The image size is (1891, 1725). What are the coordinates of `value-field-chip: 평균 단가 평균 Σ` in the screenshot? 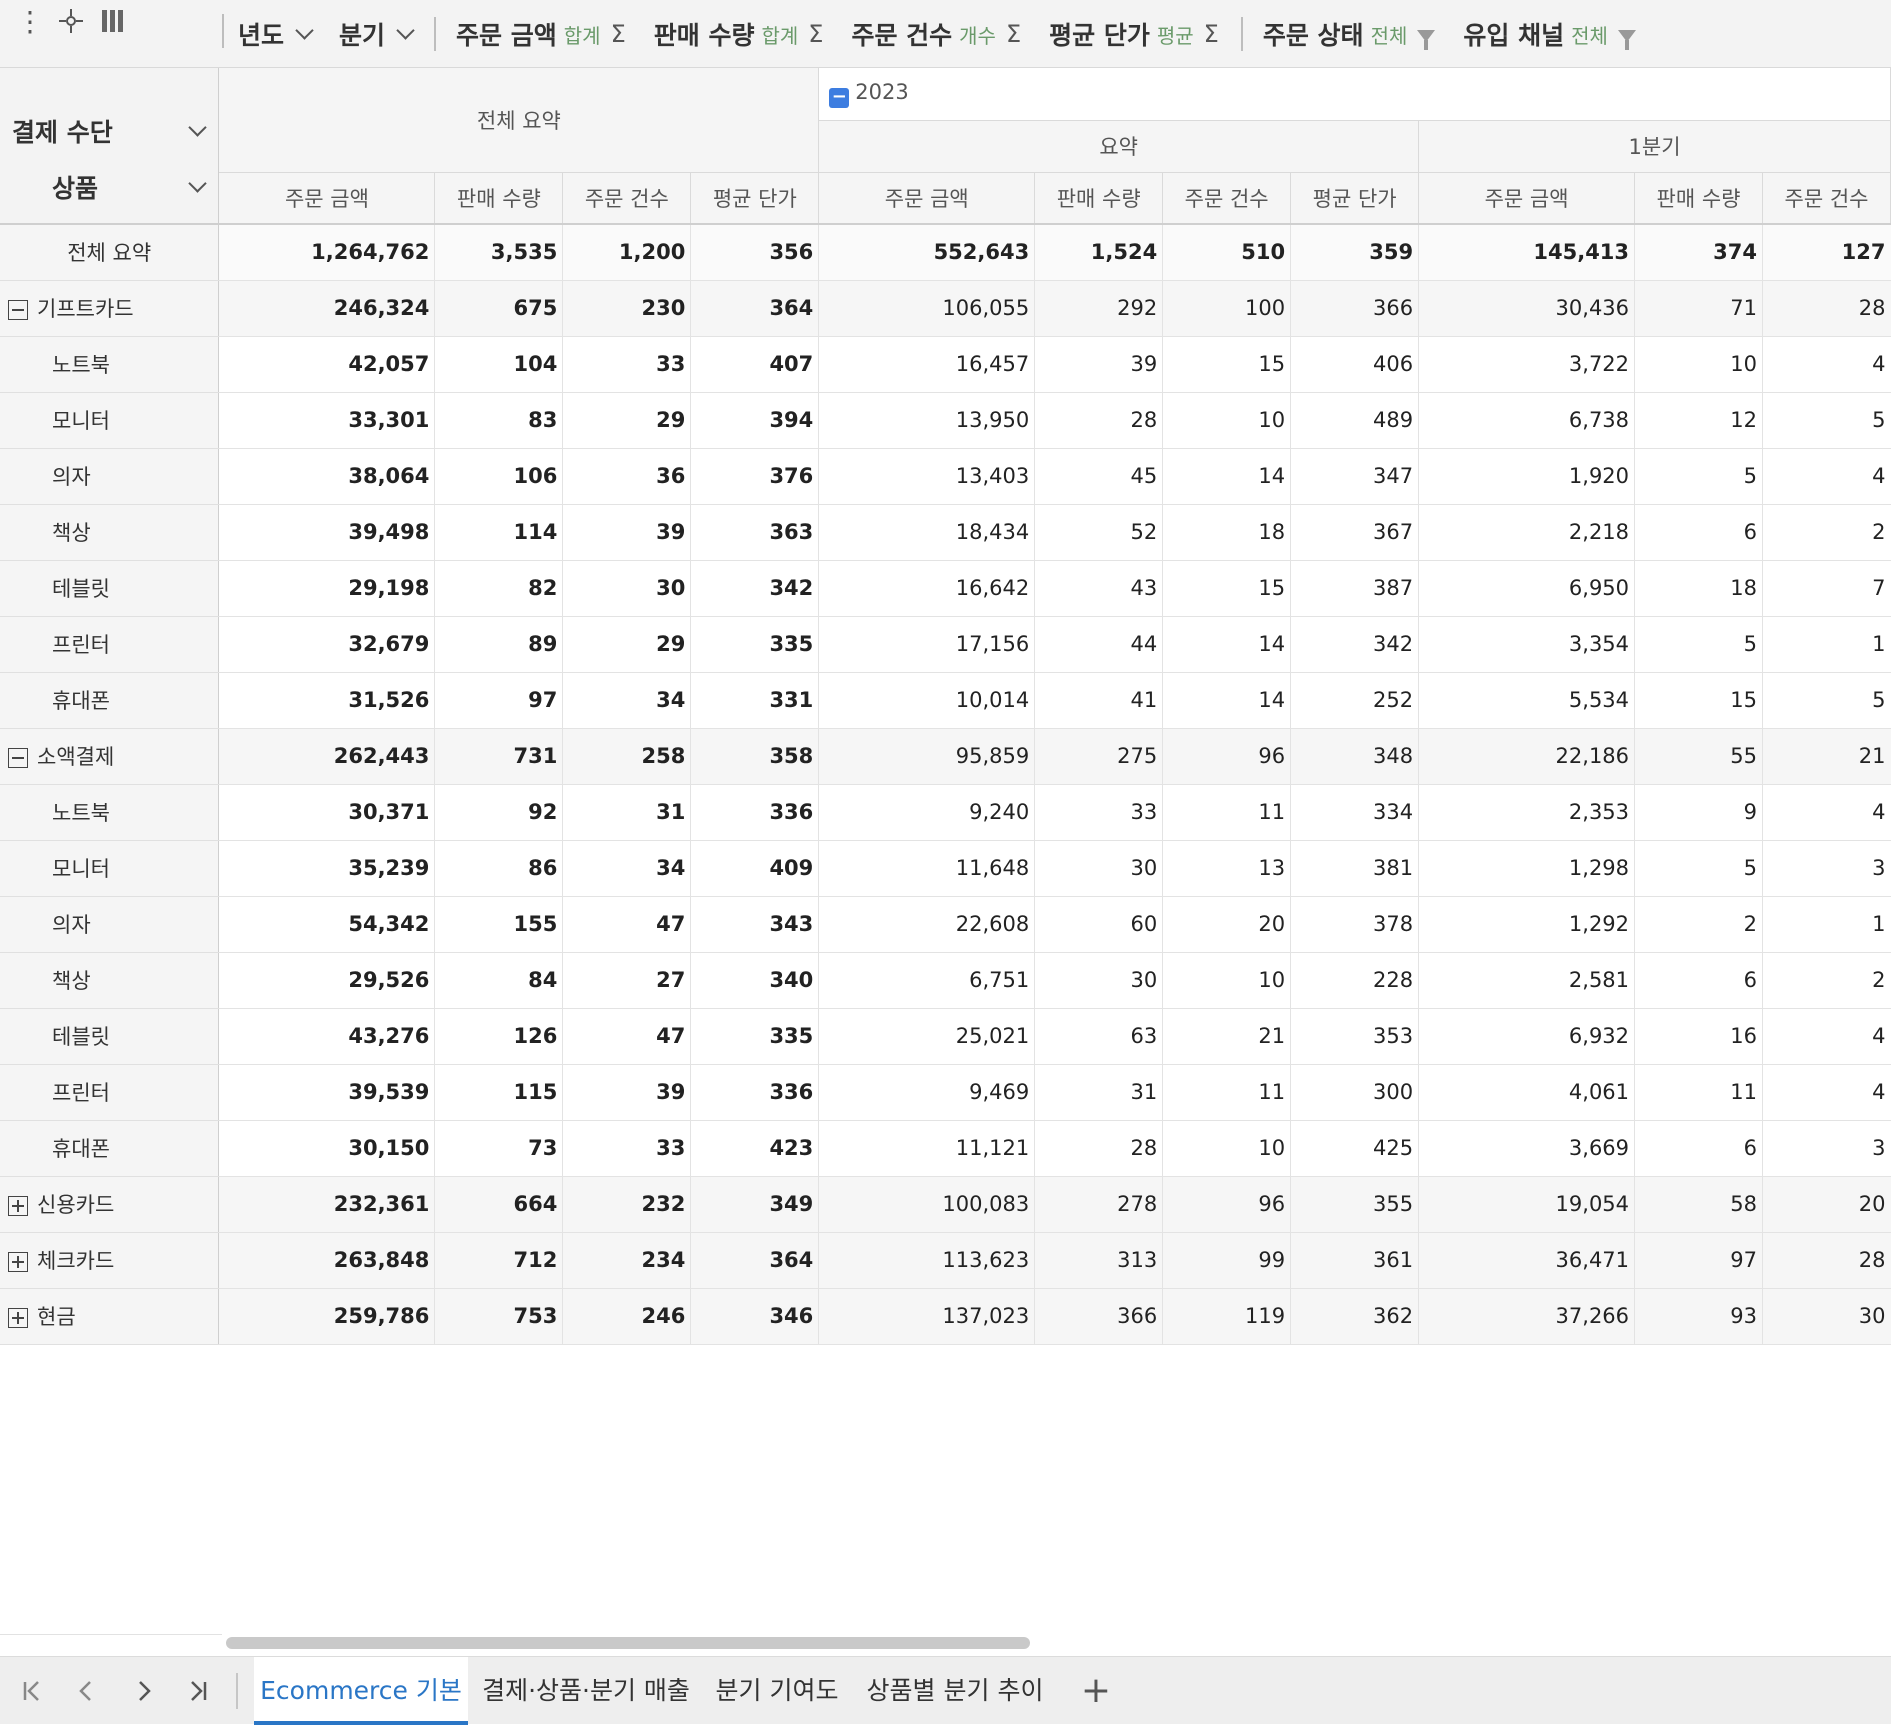 It's located at (1134, 34).